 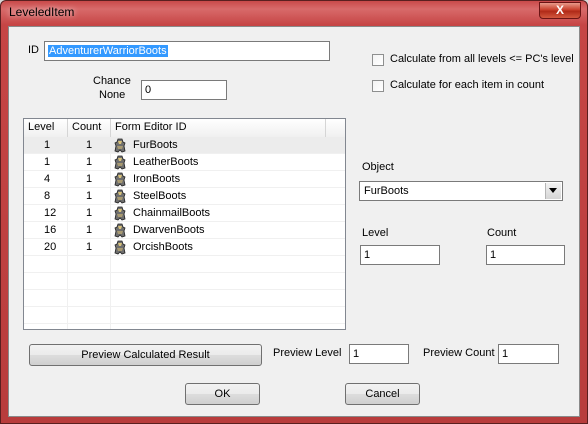 What do you see at coordinates (222, 394) in the screenshot?
I see `ok-button: OK` at bounding box center [222, 394].